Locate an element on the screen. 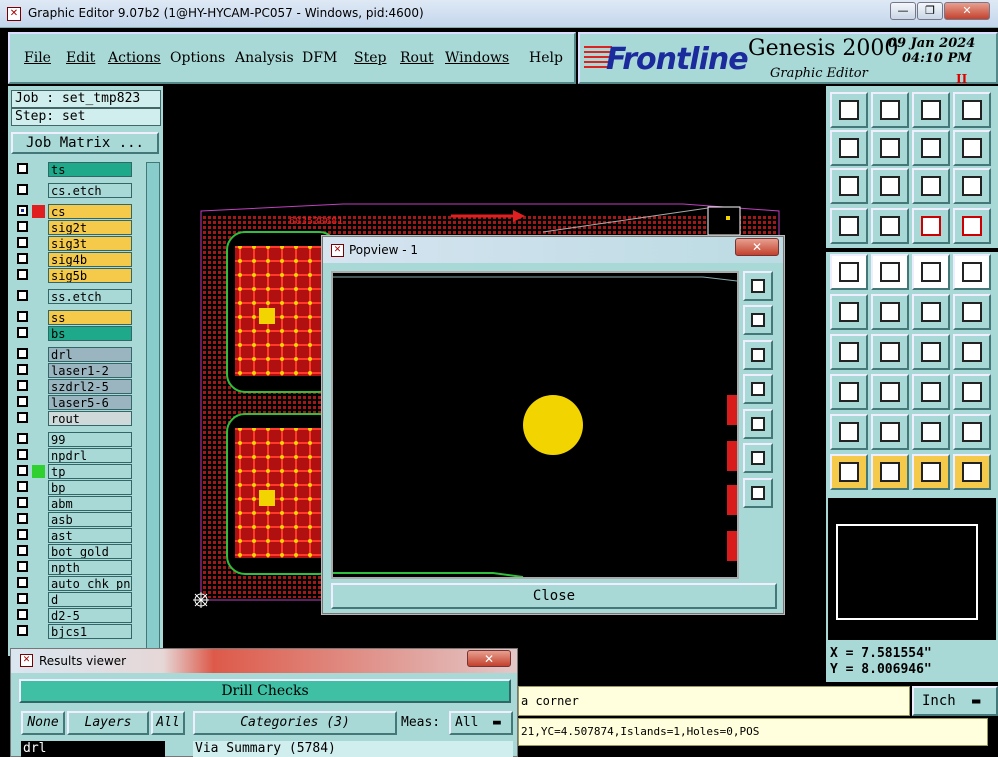 This screenshot has height=757, width=998. layer-row-abm: abm is located at coordinates (74, 503).